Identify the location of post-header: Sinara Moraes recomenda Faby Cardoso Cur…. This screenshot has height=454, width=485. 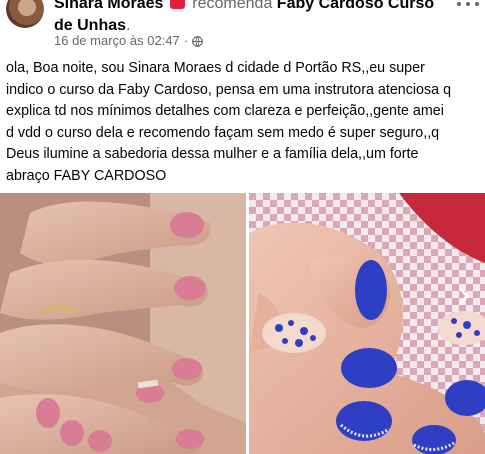
(242, 28).